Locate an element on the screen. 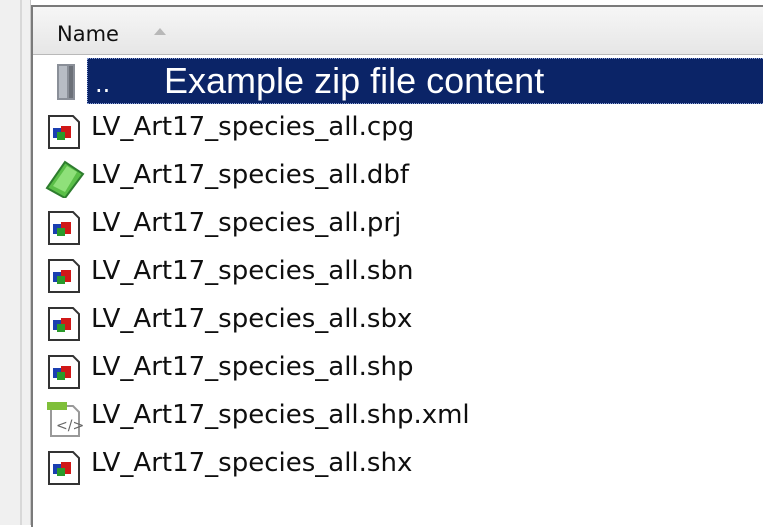 This screenshot has height=527, width=763. sort-ascending-icon is located at coordinates (160, 31).